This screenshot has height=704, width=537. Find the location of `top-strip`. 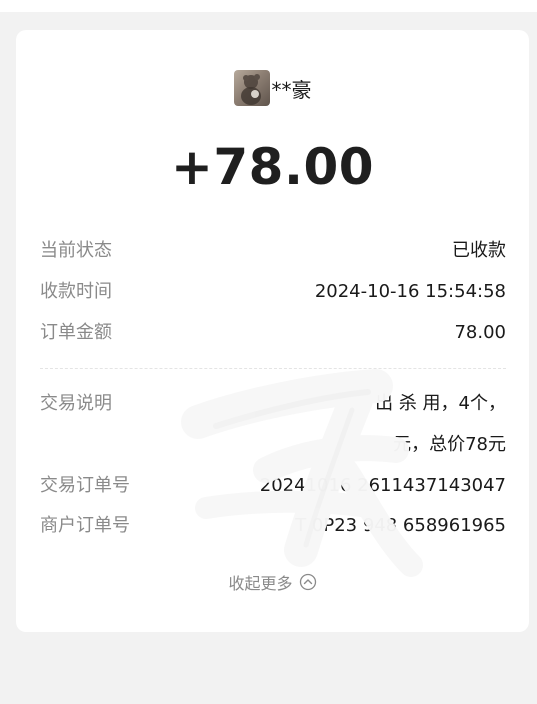

top-strip is located at coordinates (268, 6).